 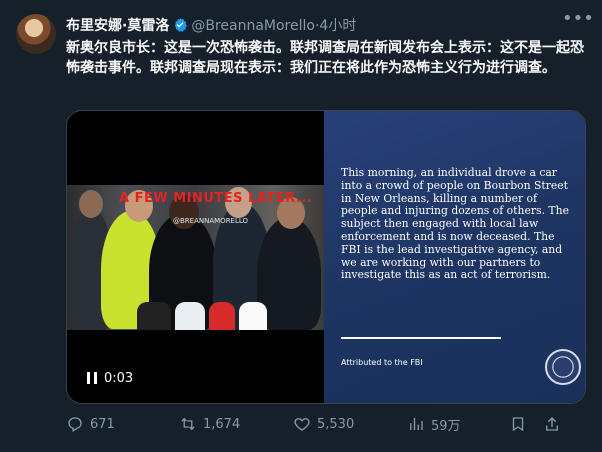 I want to click on video-time: 0:03, so click(x=119, y=378).